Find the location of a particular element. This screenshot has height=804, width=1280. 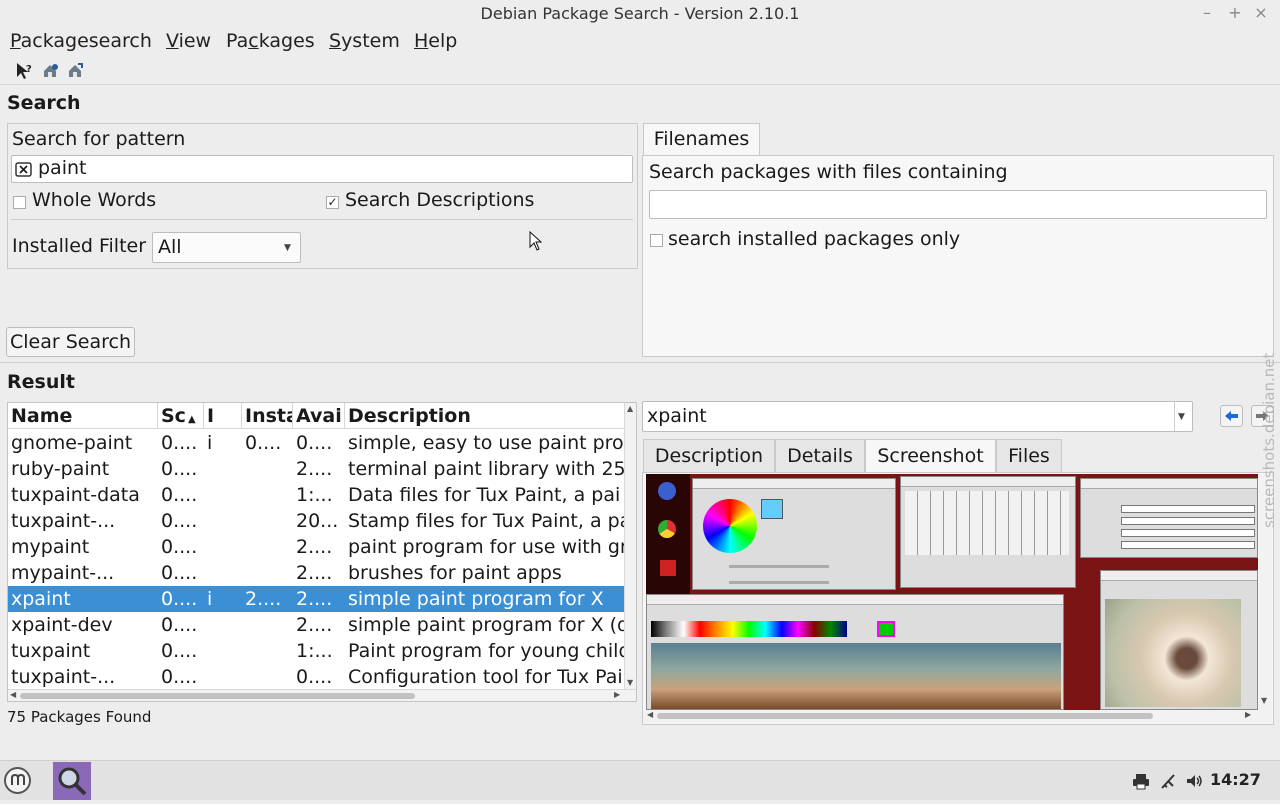

window-title: Debian Package Search - Version 2.10.1 is located at coordinates (640, 13).